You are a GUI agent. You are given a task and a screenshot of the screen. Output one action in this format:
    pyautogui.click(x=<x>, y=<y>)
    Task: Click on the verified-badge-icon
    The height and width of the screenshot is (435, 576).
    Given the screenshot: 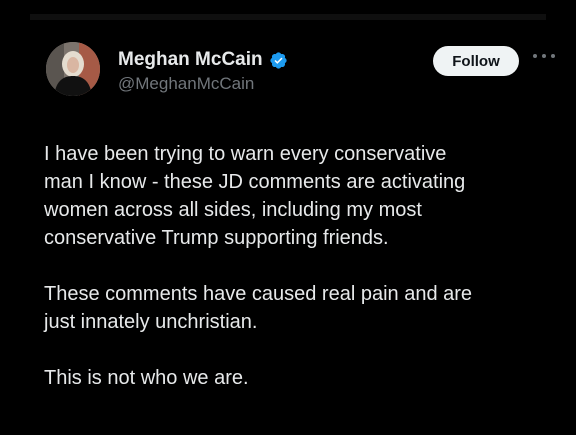 What is the action you would take?
    pyautogui.click(x=278, y=60)
    